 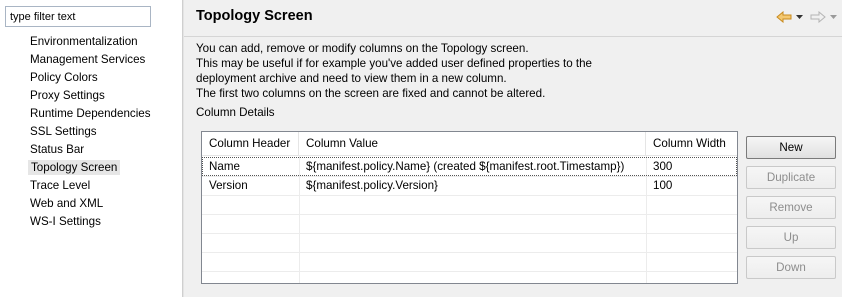 I want to click on table-header: Column Header Column Value Column Width, so click(x=469, y=144).